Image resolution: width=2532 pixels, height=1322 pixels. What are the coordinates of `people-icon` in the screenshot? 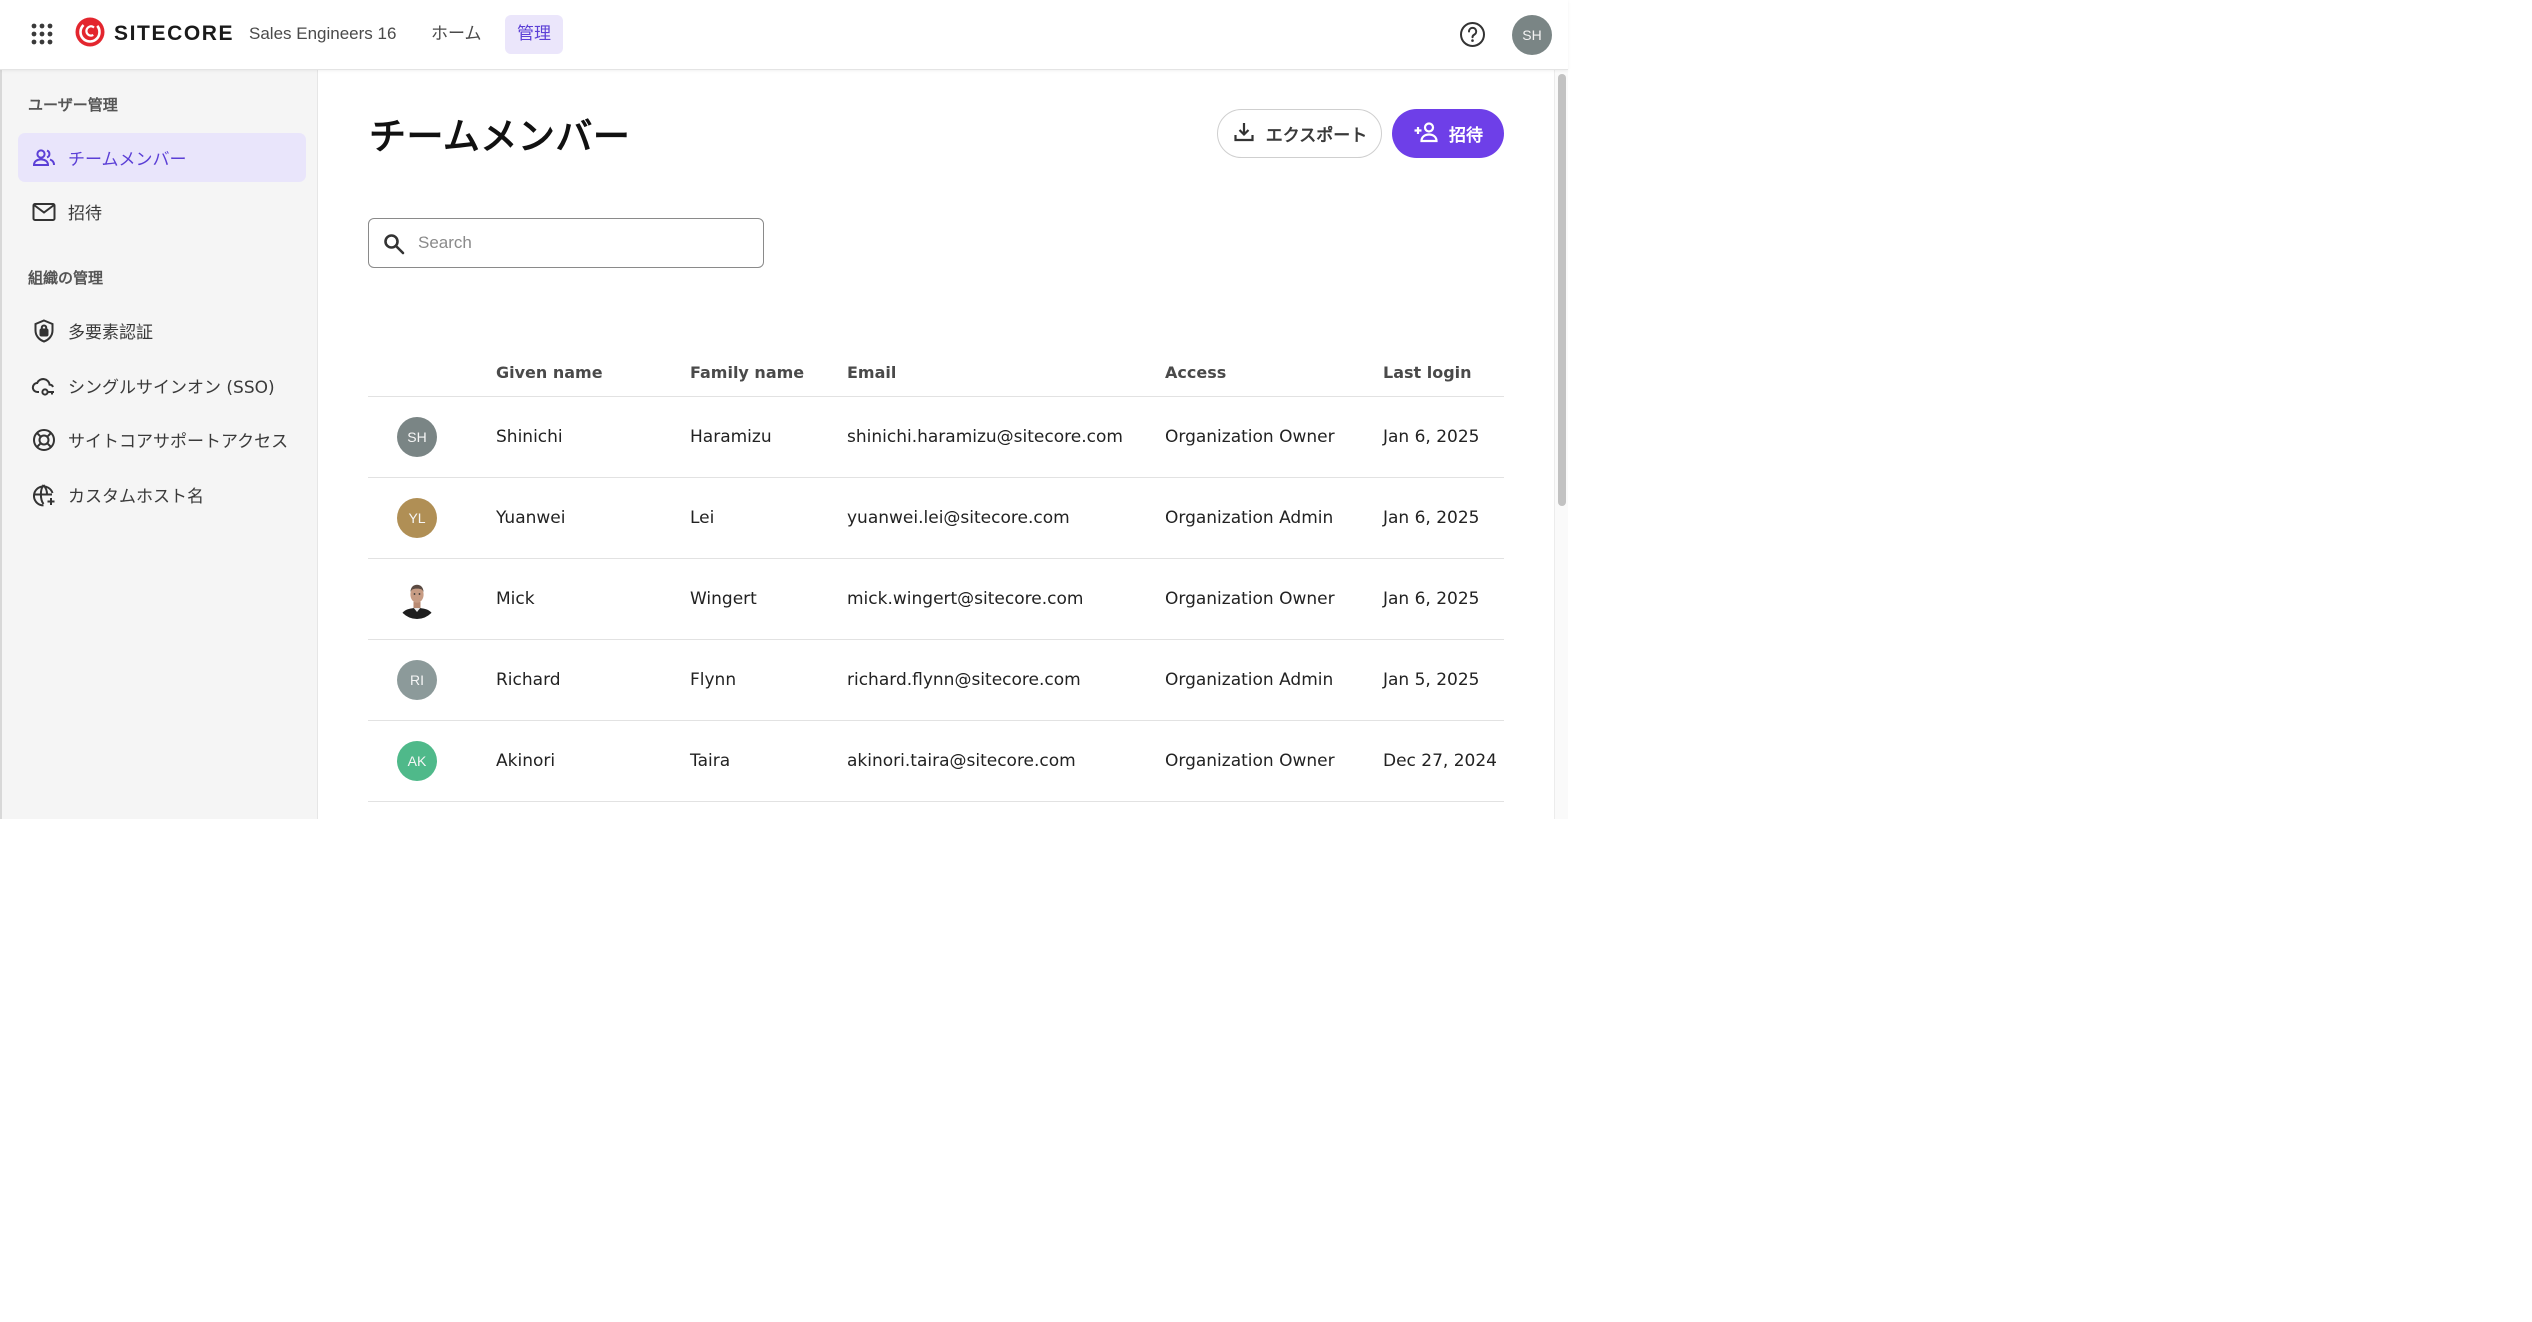 It's located at (44, 158).